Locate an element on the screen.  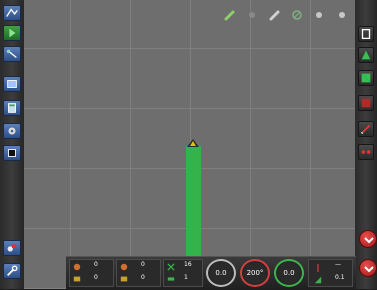
heading-gauge: 200° is located at coordinates (255, 273).